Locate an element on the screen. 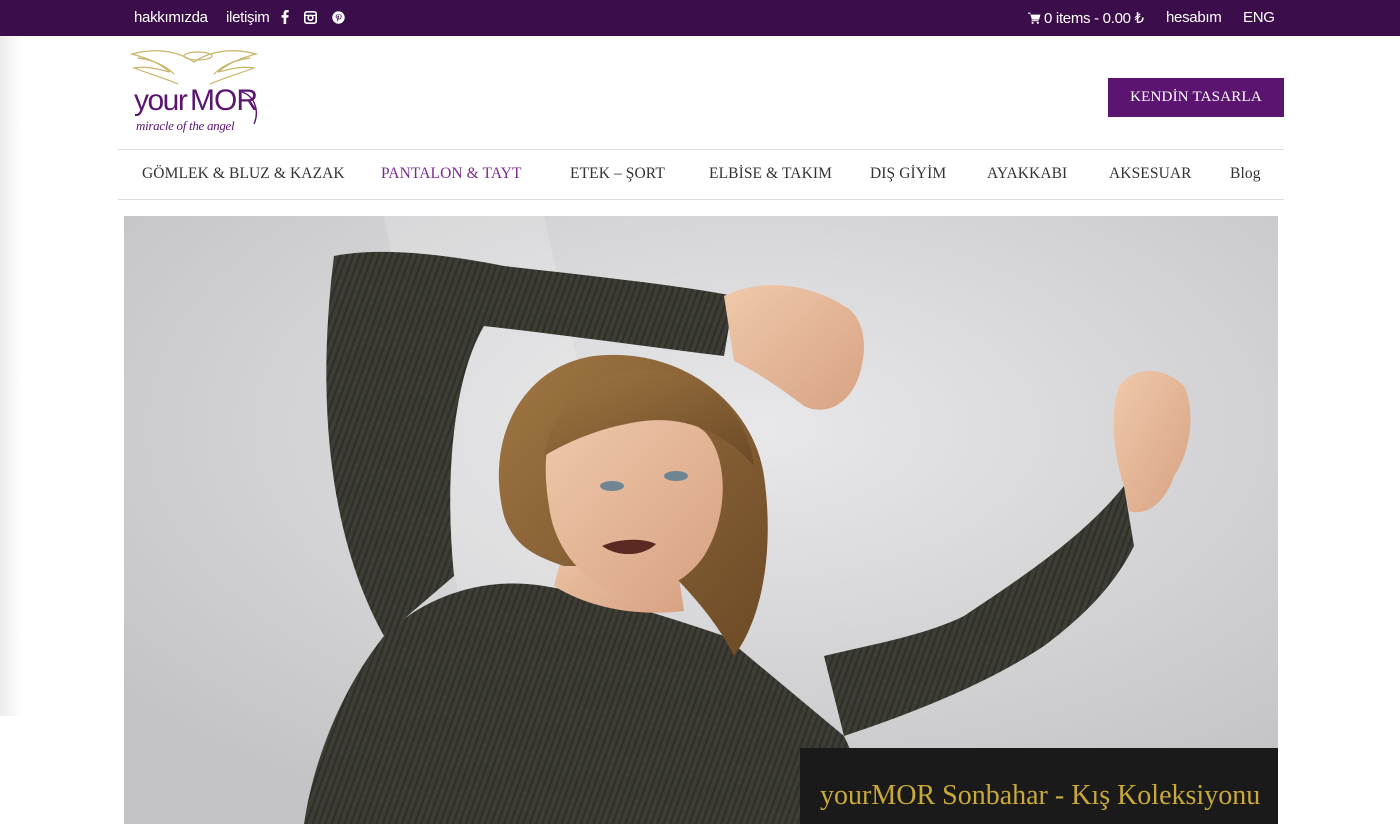  nav-item-skirts: ETEK – ŞORT is located at coordinates (617, 174).